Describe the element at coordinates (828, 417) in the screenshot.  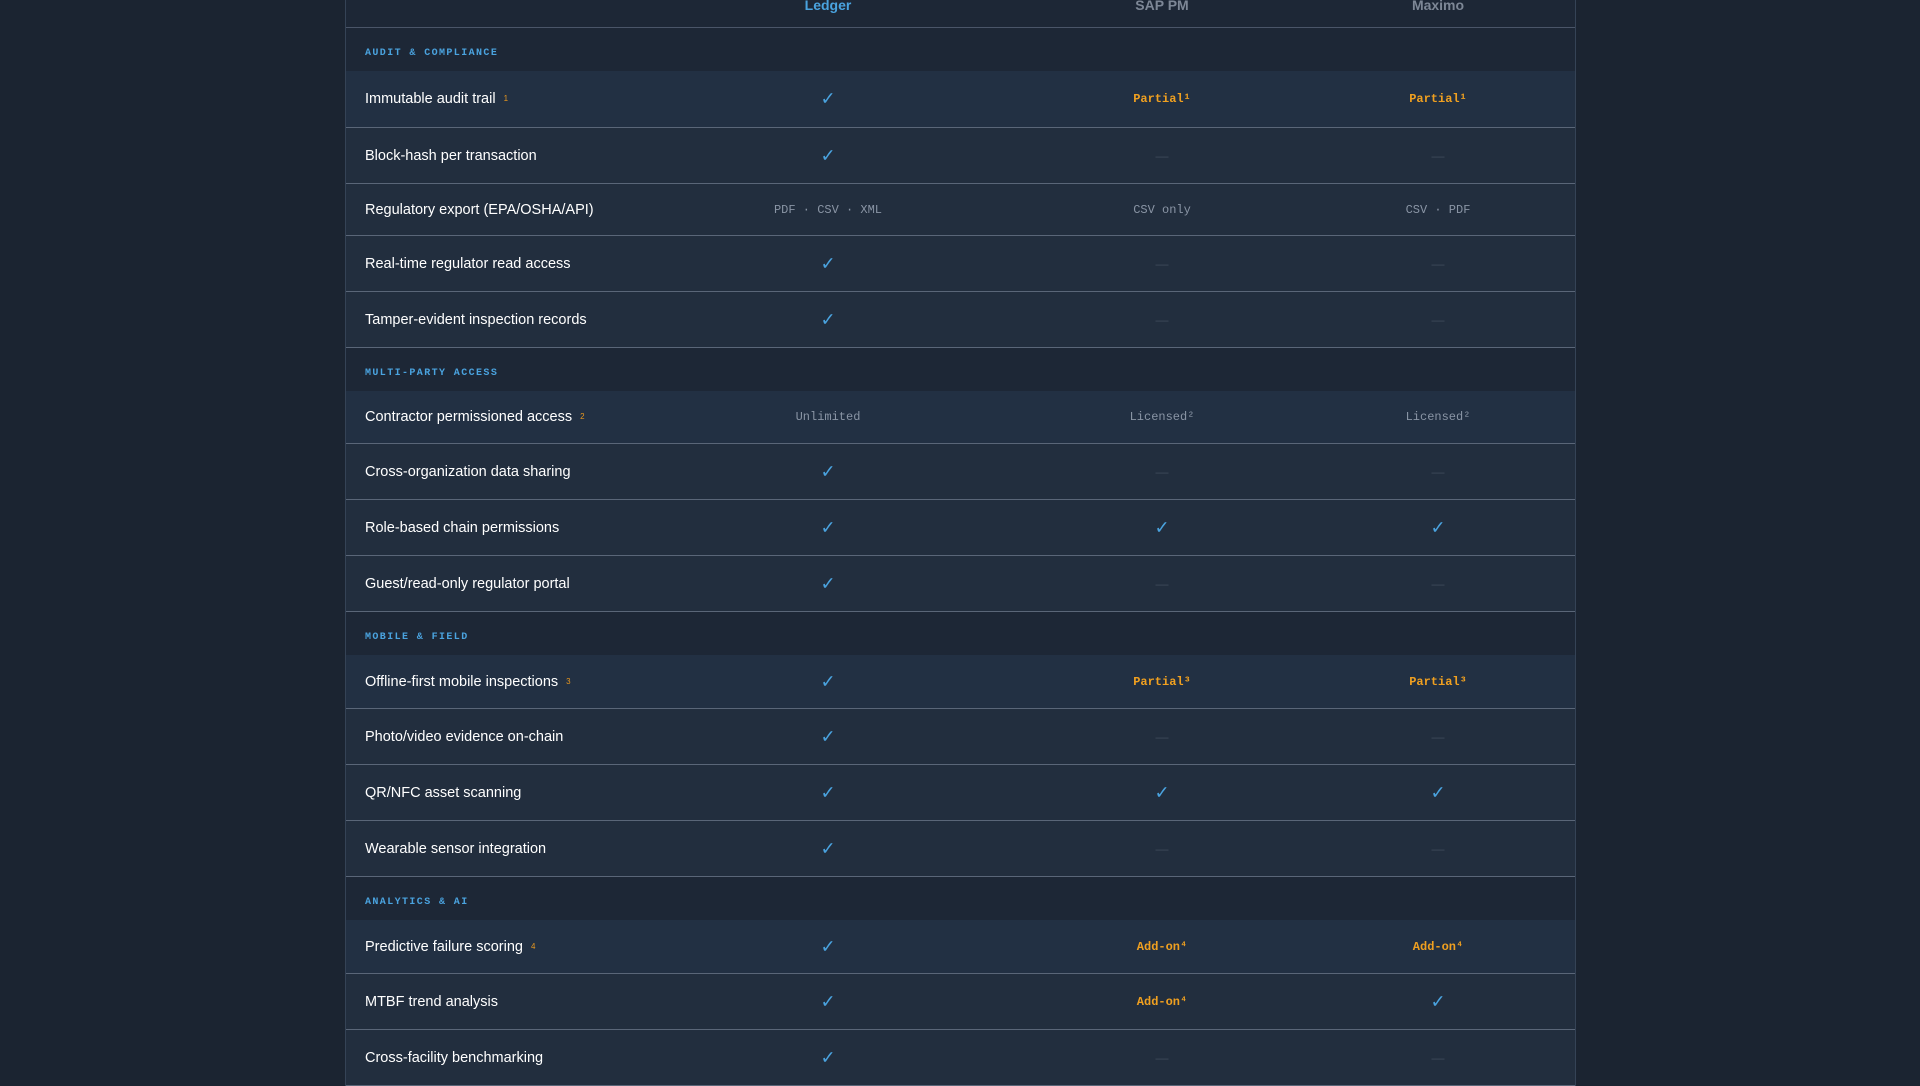
I see `cell-value: Unlimited` at that location.